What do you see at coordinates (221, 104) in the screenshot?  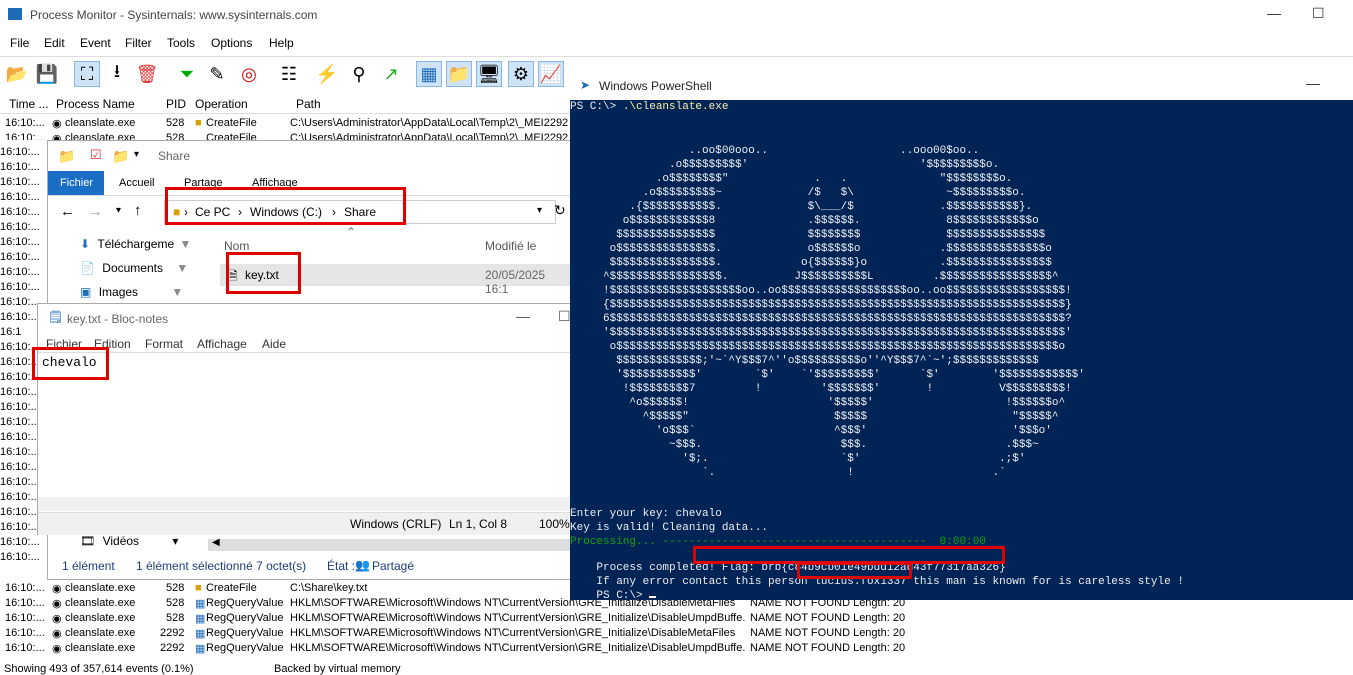 I see `col-operation: Operation` at bounding box center [221, 104].